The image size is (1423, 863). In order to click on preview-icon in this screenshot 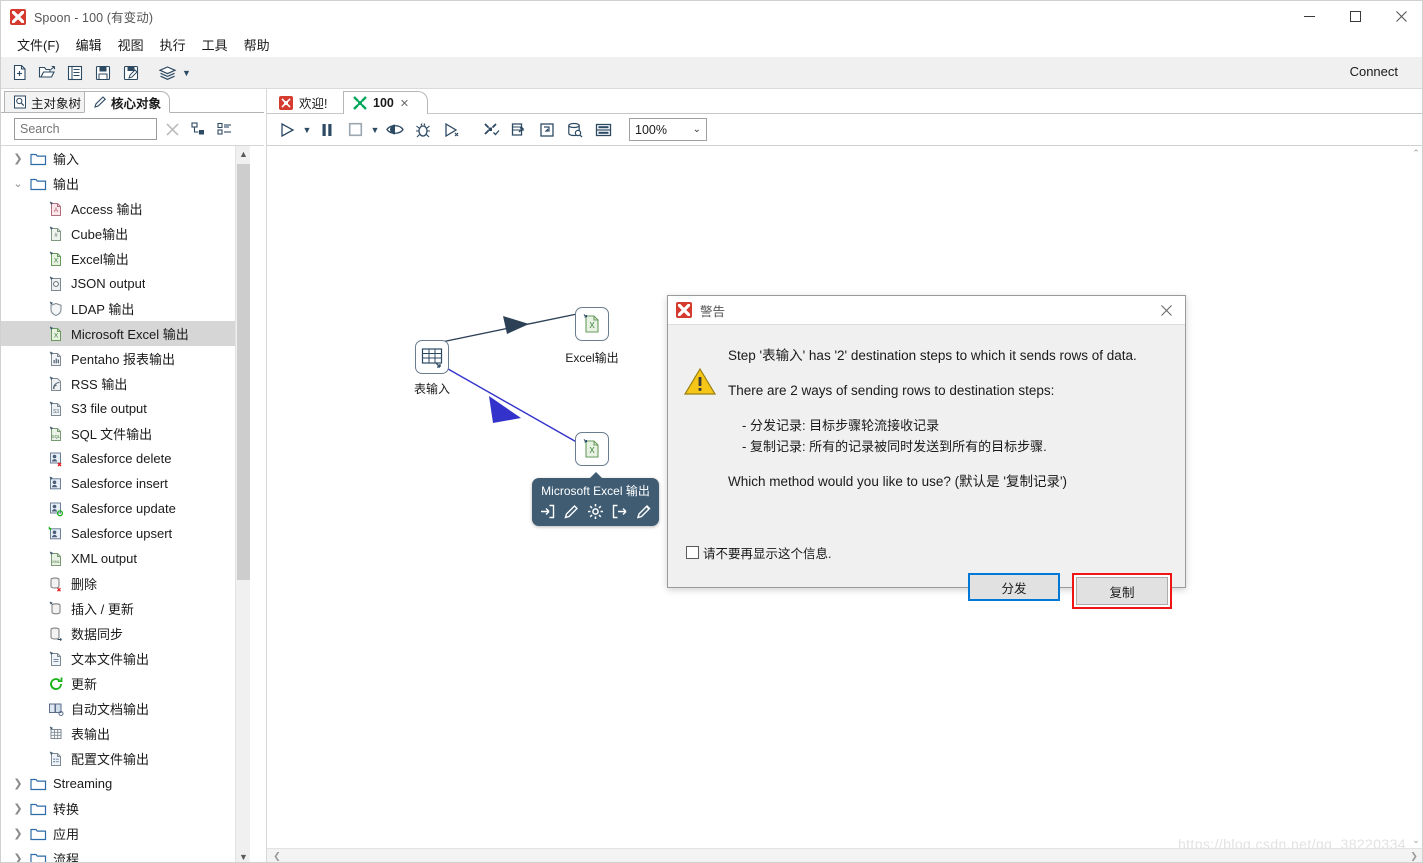, I will do `click(395, 130)`.